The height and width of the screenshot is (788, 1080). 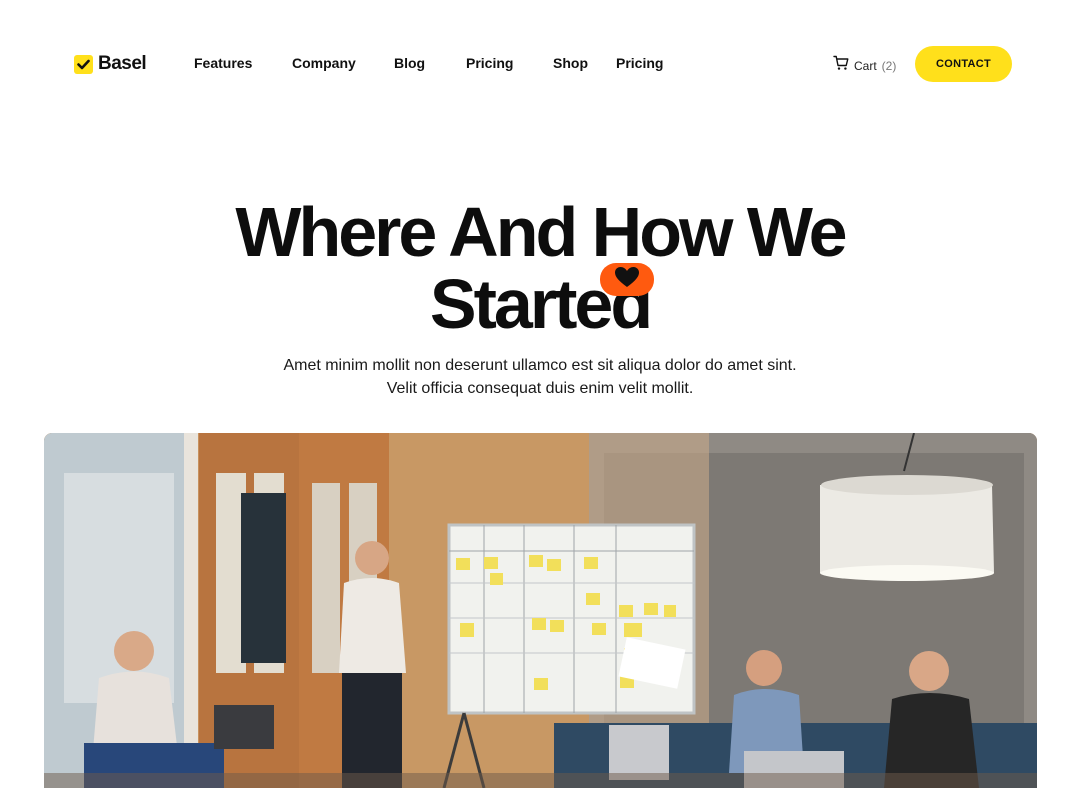 I want to click on cart-link: Cart (2), so click(x=864, y=65).